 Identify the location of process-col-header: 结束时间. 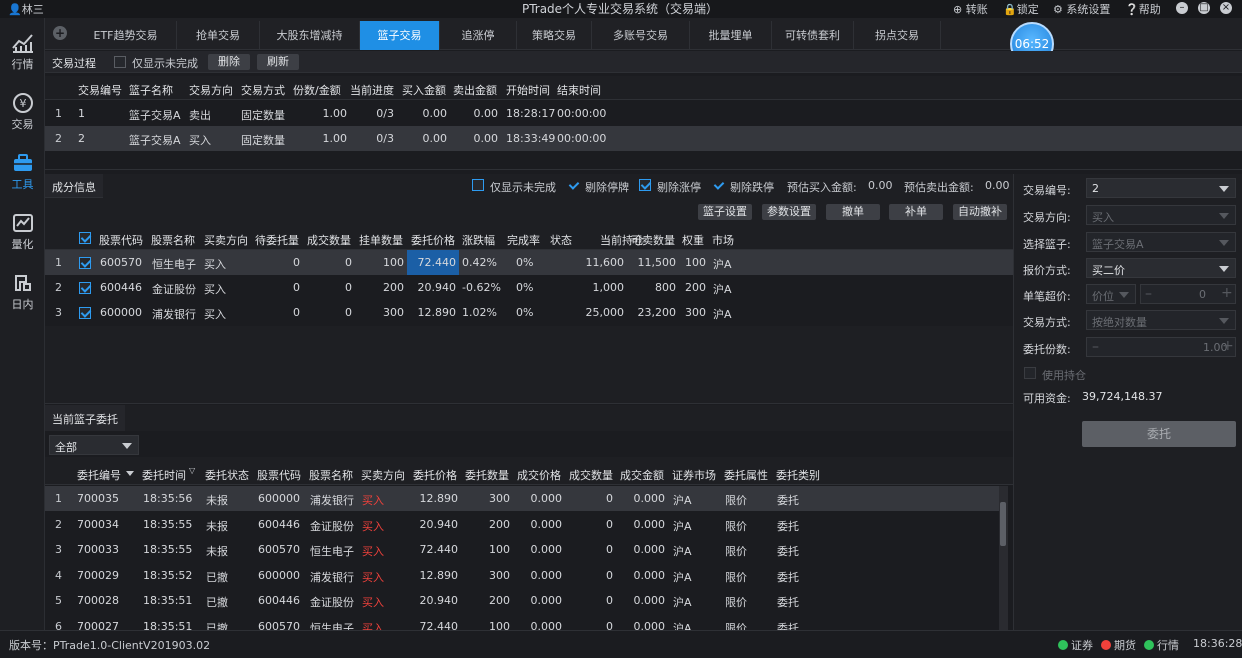
(579, 90).